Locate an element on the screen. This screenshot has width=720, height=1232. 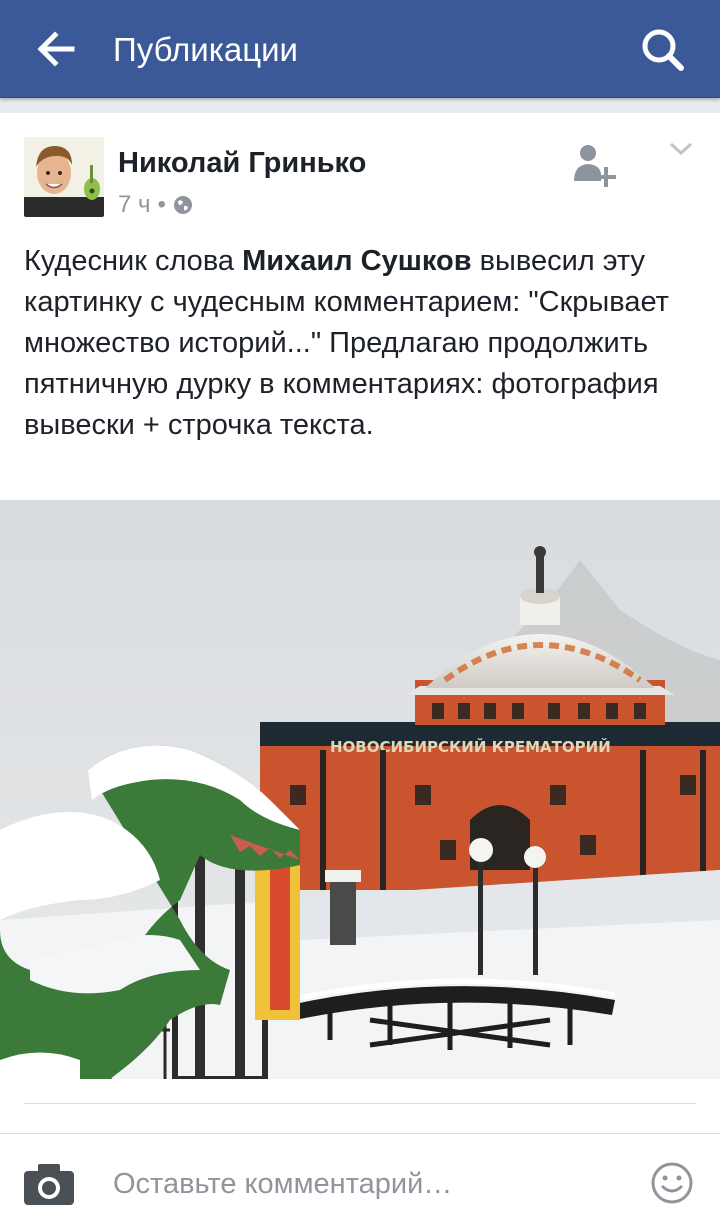
post-menu-button is located at coordinates (681, 149).